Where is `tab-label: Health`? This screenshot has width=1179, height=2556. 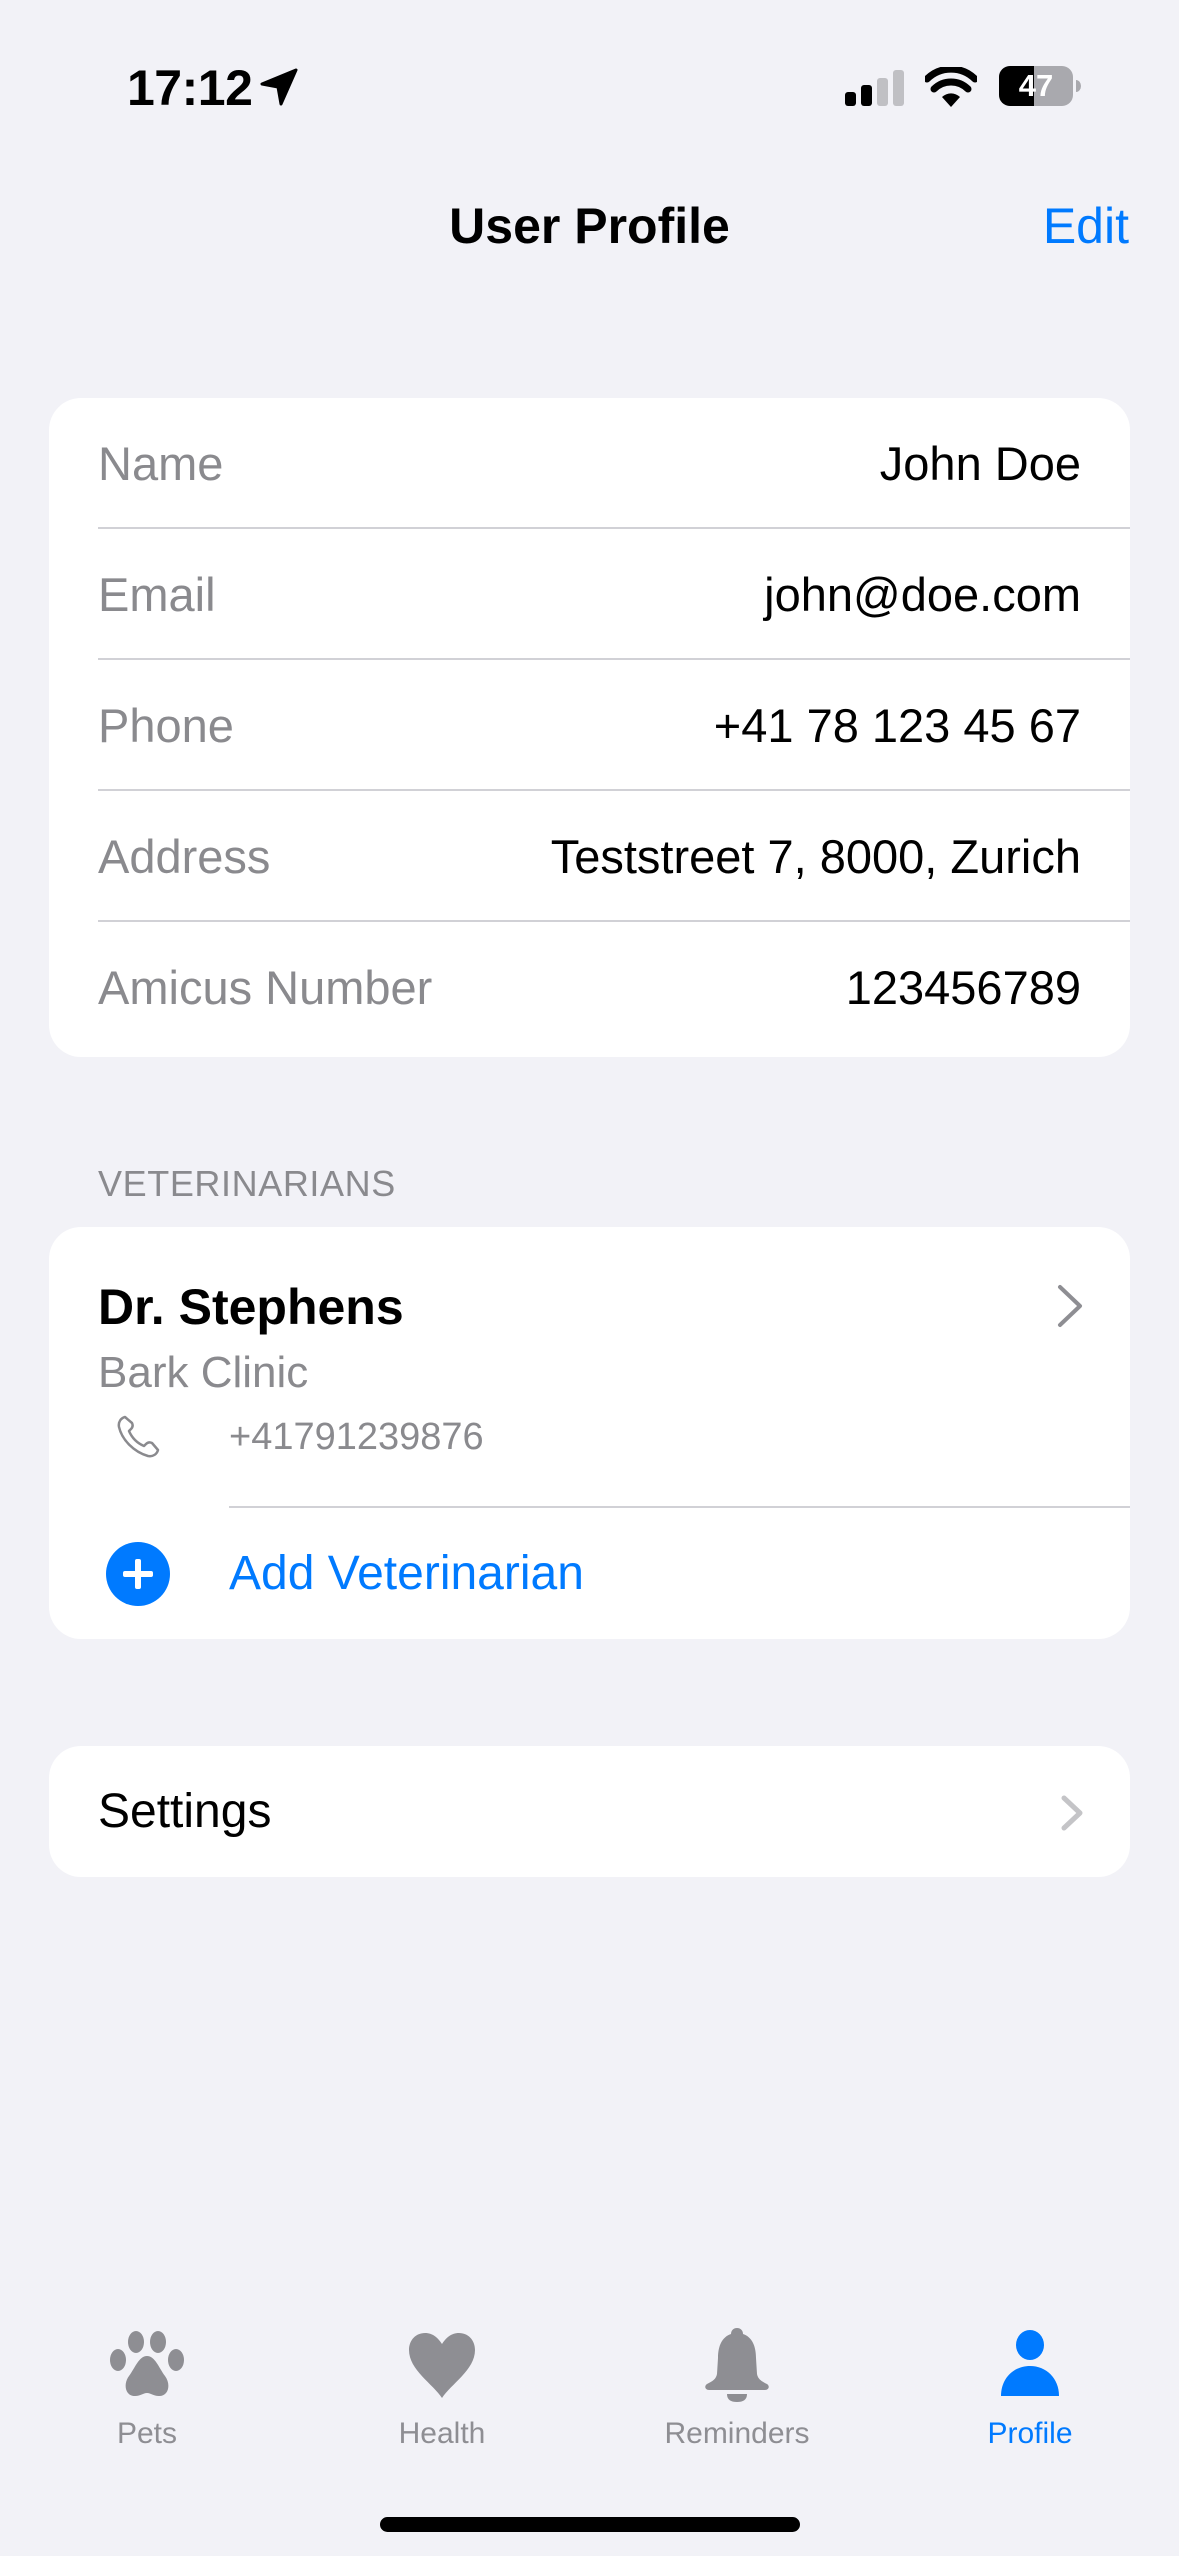 tab-label: Health is located at coordinates (442, 2433).